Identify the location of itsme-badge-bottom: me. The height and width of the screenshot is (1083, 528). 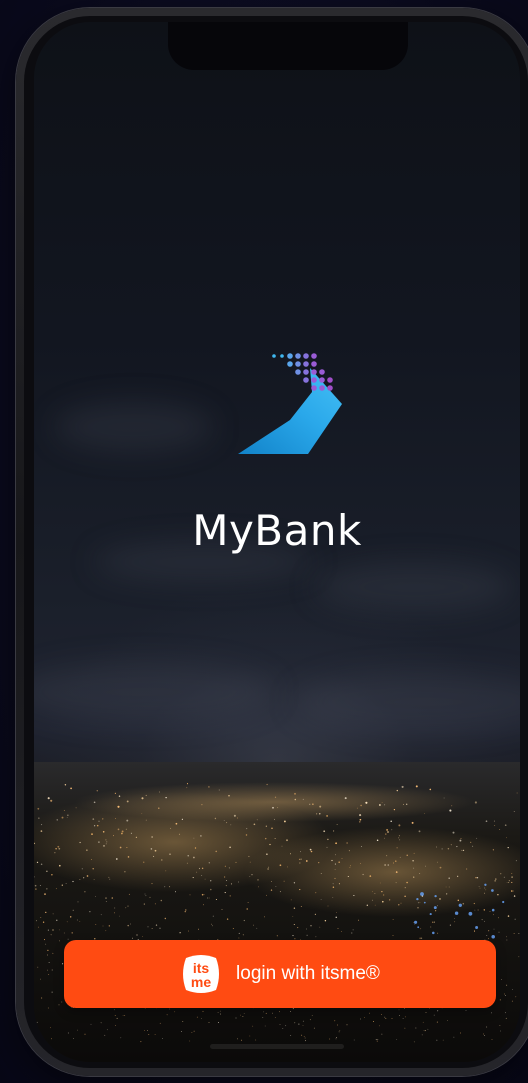
(201, 982).